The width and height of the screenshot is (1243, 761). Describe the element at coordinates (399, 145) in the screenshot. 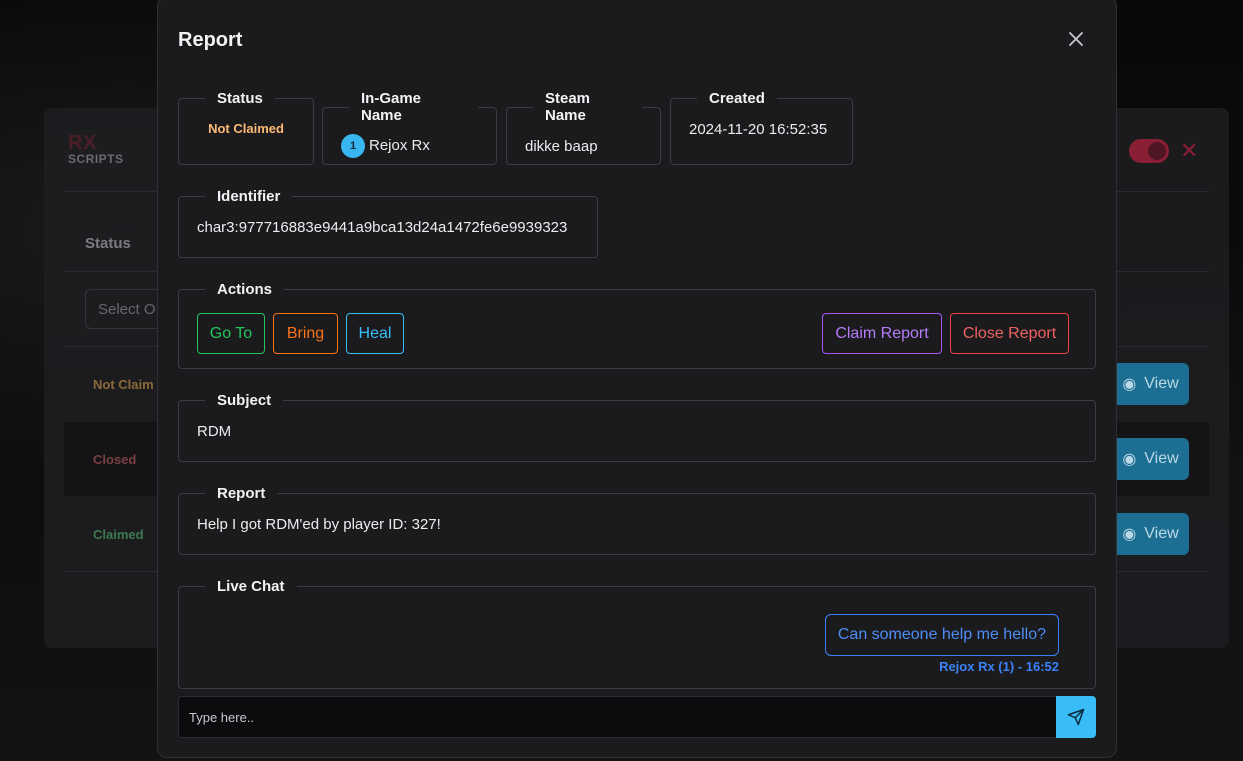

I see `ingame-name-value: Rejox Rx` at that location.